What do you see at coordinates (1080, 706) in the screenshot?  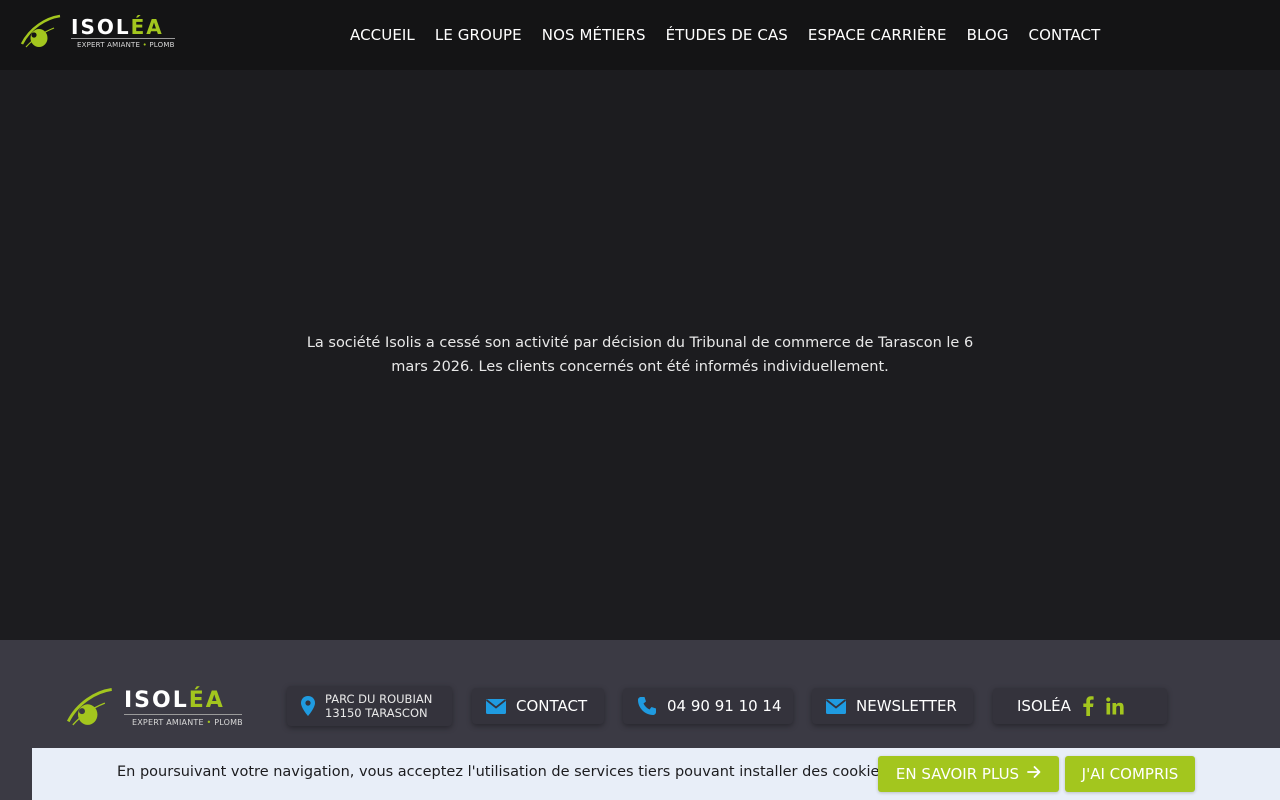 I see `footer-social: ISOLÉA` at bounding box center [1080, 706].